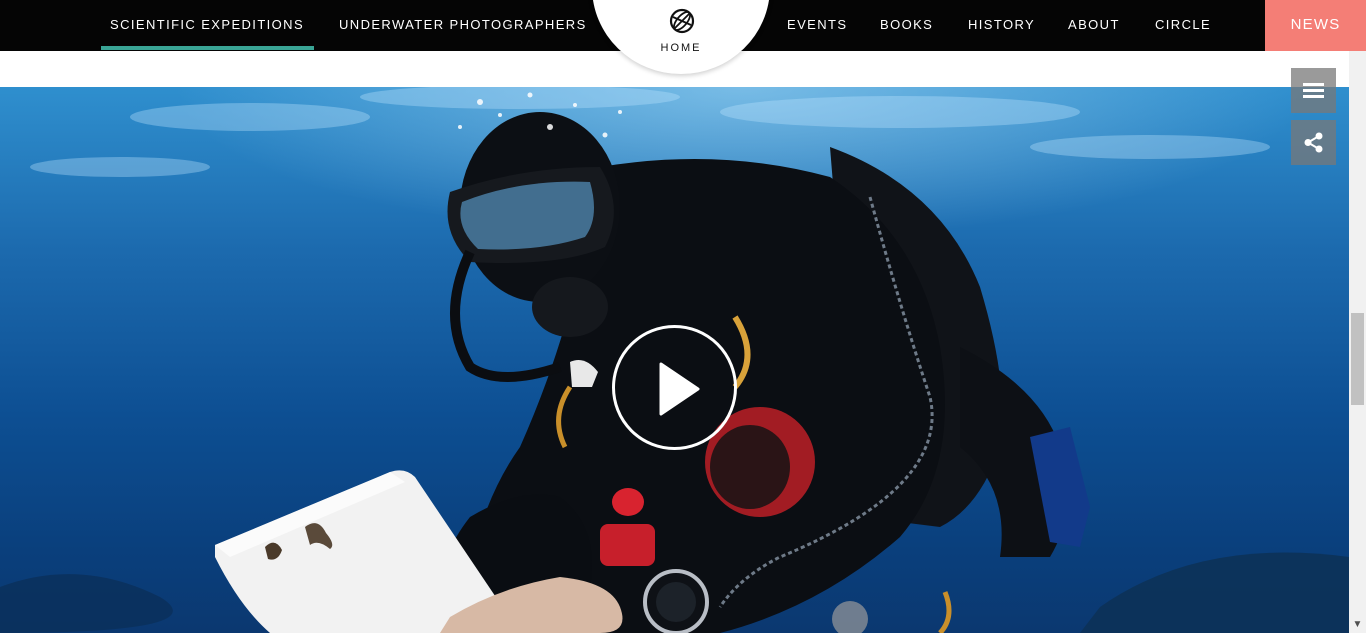 The height and width of the screenshot is (633, 1366). I want to click on hamburger-menu-icon, so click(1313, 90).